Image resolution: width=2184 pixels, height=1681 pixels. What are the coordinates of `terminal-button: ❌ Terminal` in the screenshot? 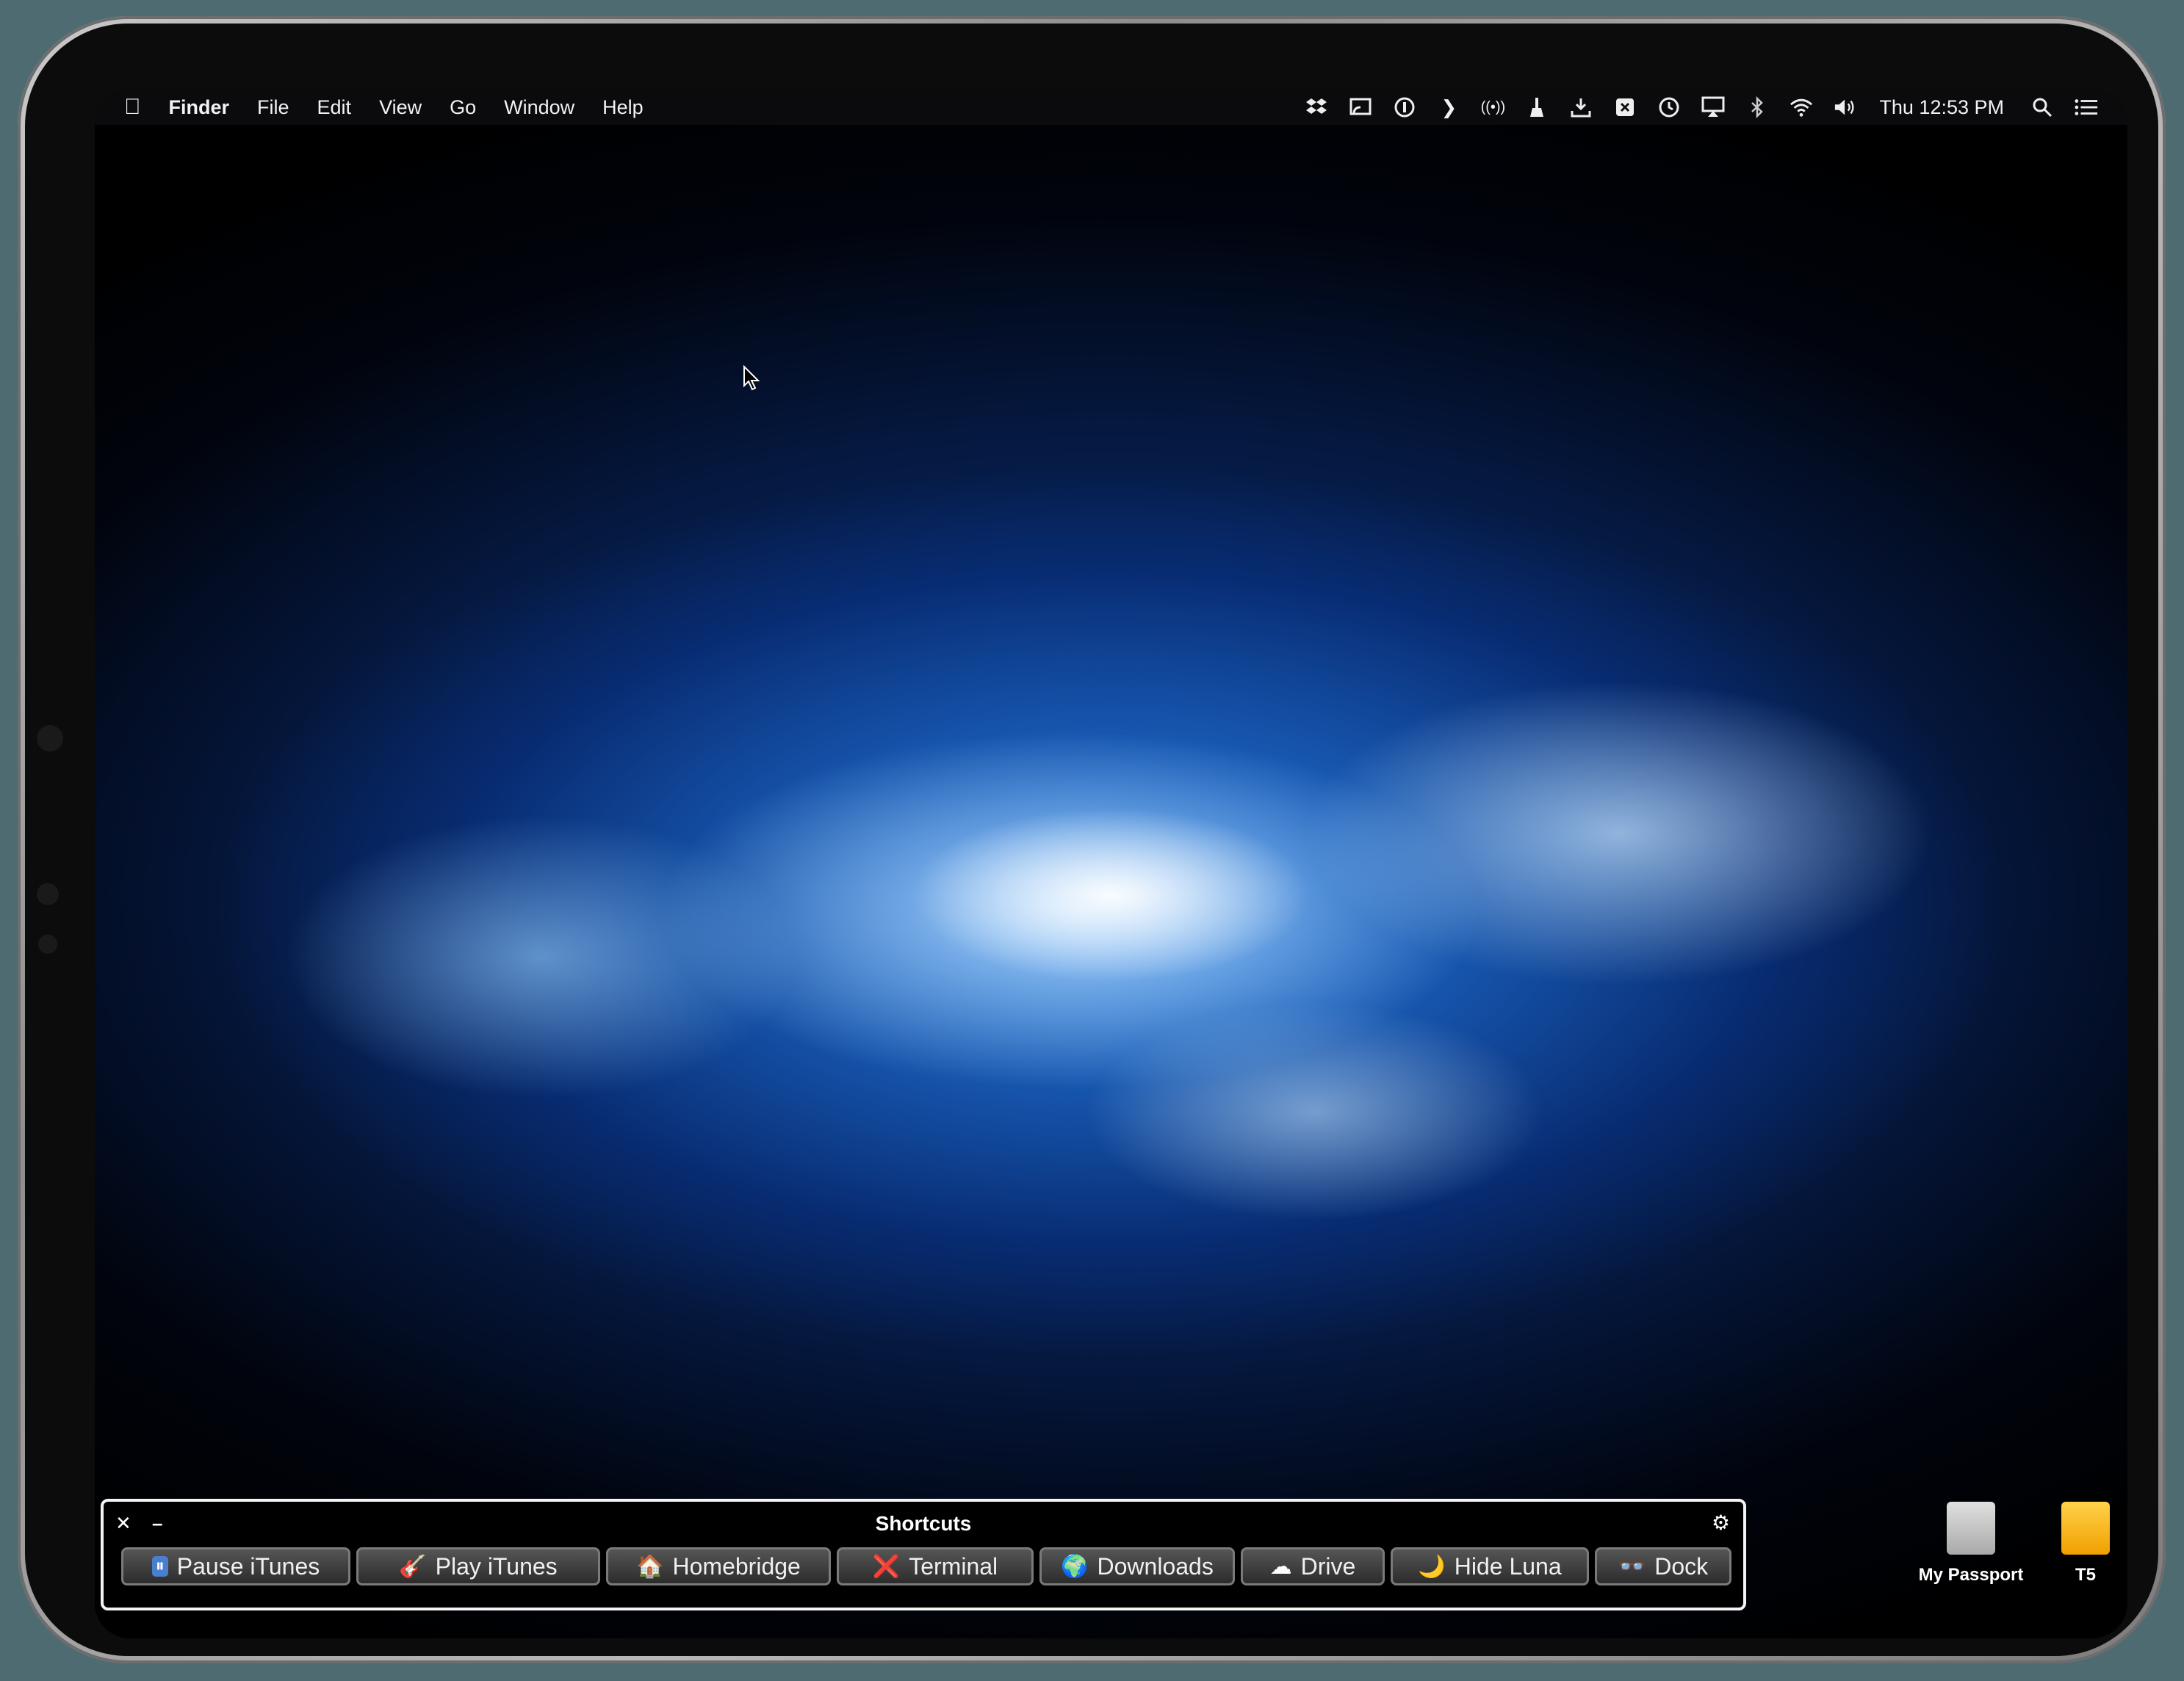 It's located at (935, 1566).